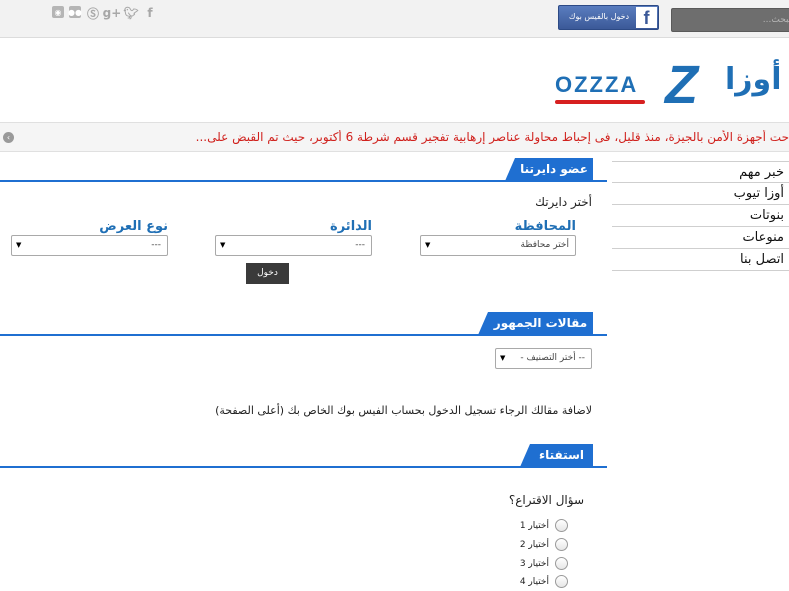 This screenshot has height=591, width=789. Describe the element at coordinates (133, 226) in the screenshot. I see `display-type-label: نوع العرض` at that location.